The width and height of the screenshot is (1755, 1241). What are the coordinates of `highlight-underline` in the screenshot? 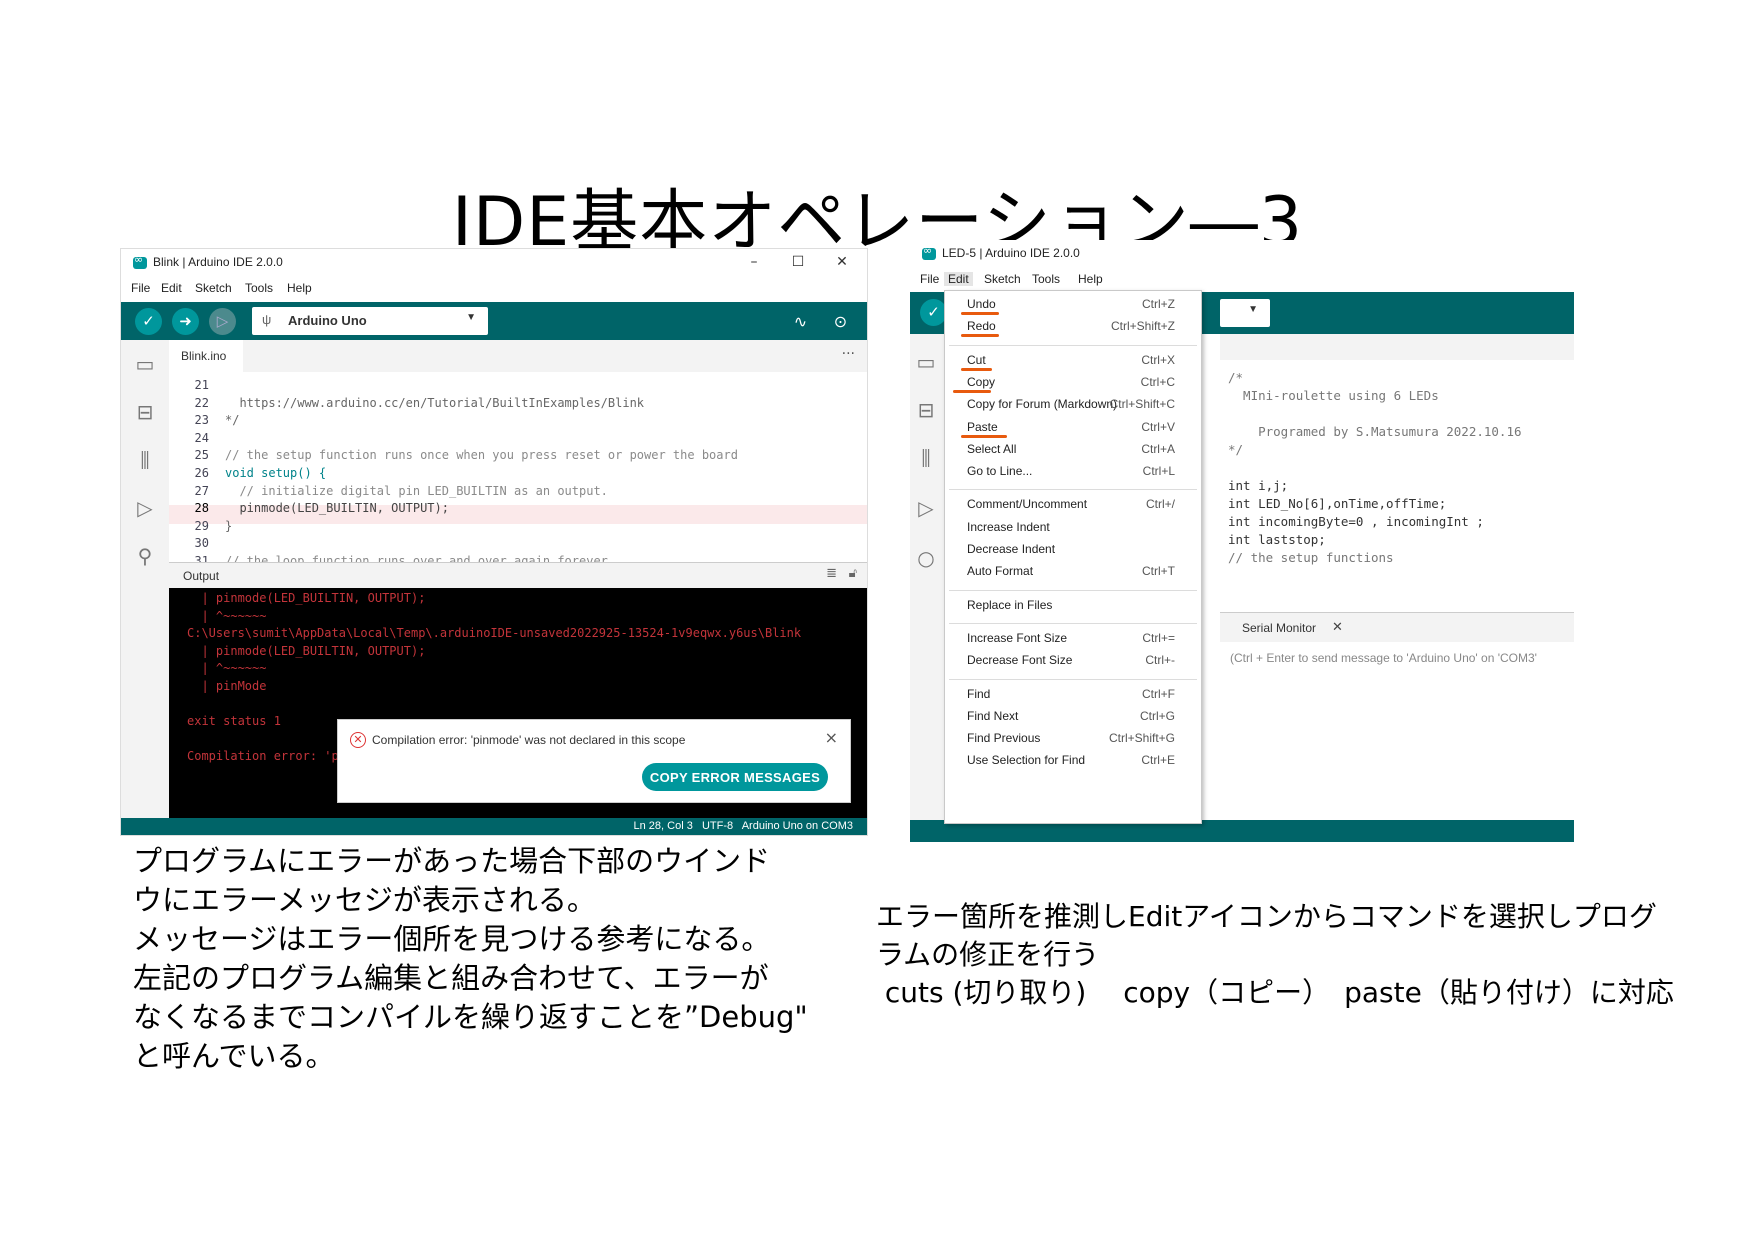 It's located at (976, 369).